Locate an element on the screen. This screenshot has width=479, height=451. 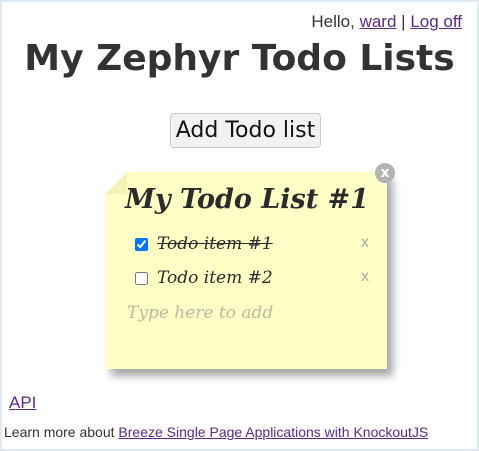
logoff-link: Log off is located at coordinates (436, 21).